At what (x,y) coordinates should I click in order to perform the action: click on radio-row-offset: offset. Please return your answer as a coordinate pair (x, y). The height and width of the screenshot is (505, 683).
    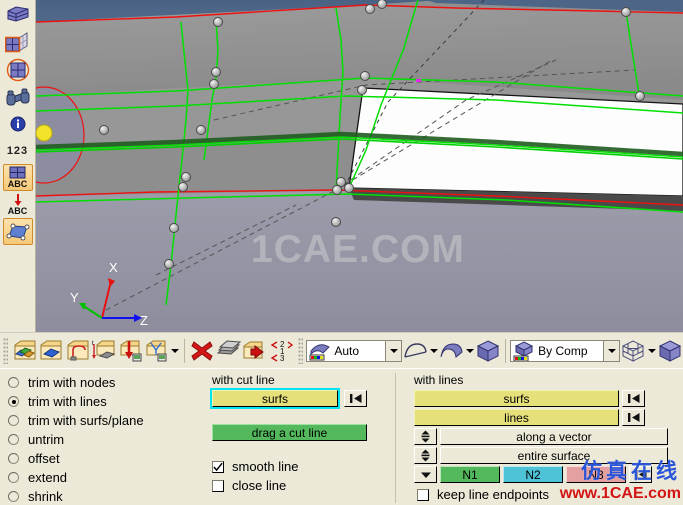
    Looking at the image, I should click on (98, 458).